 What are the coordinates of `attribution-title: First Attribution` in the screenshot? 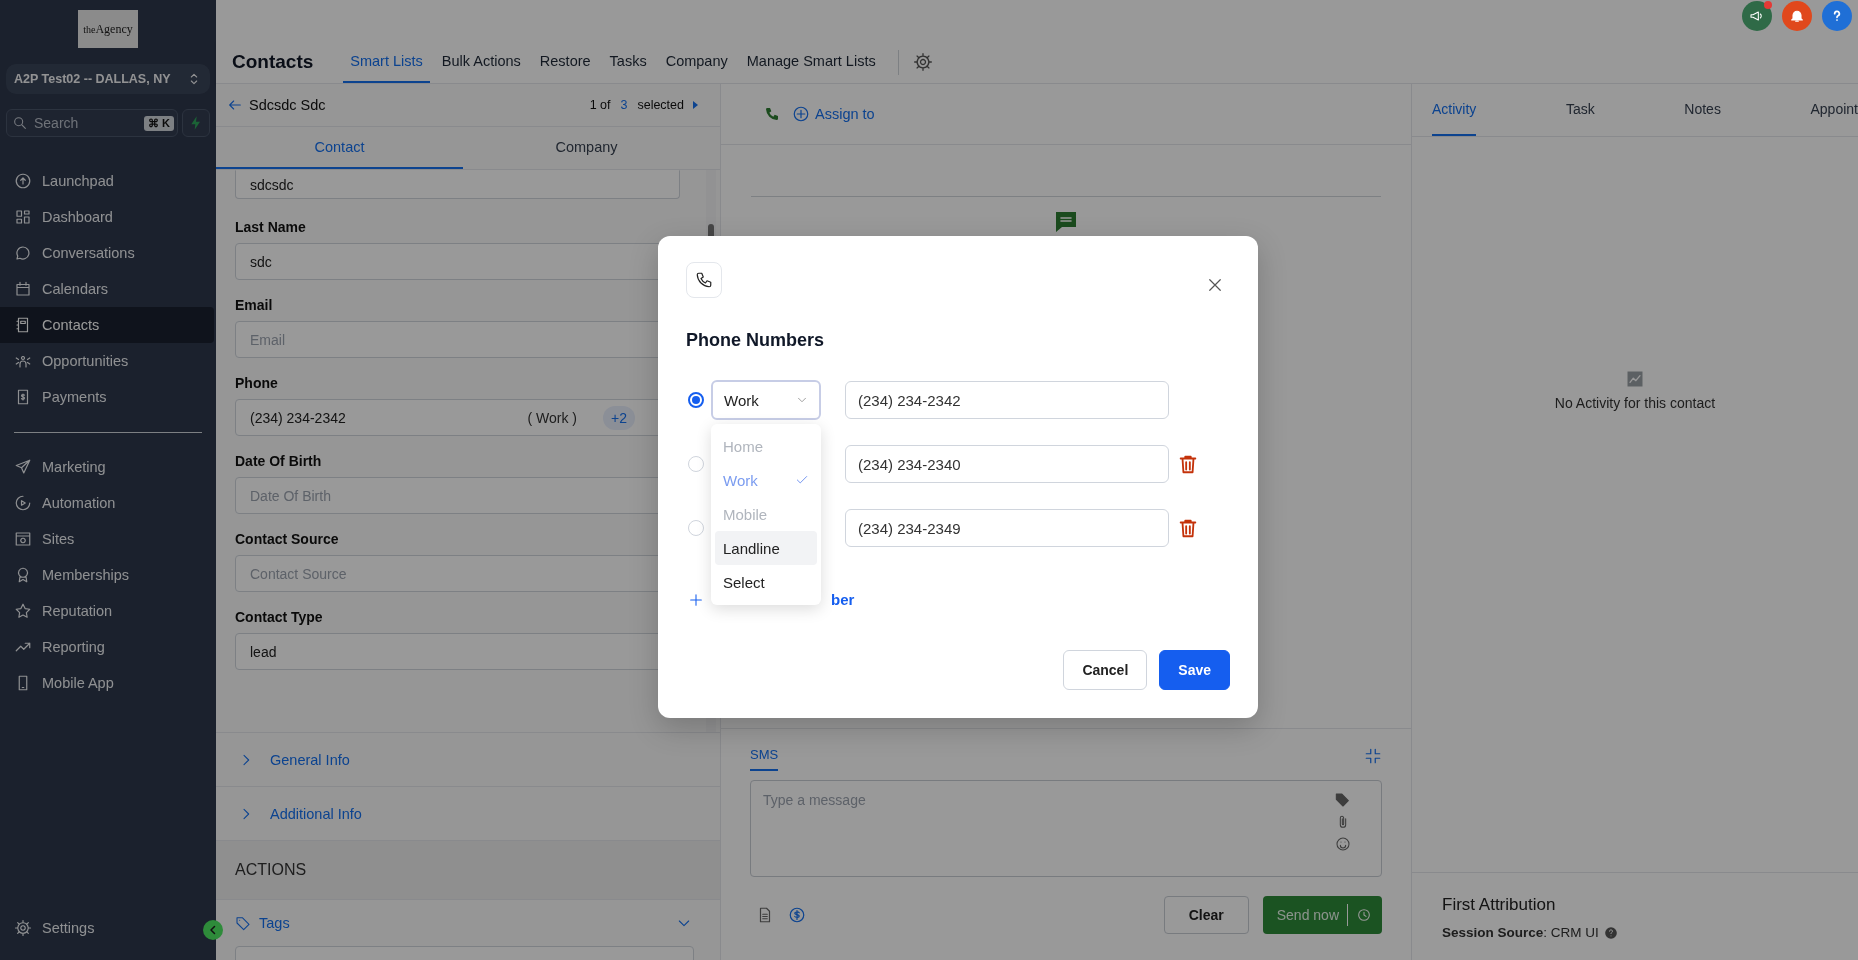 It's located at (1499, 905).